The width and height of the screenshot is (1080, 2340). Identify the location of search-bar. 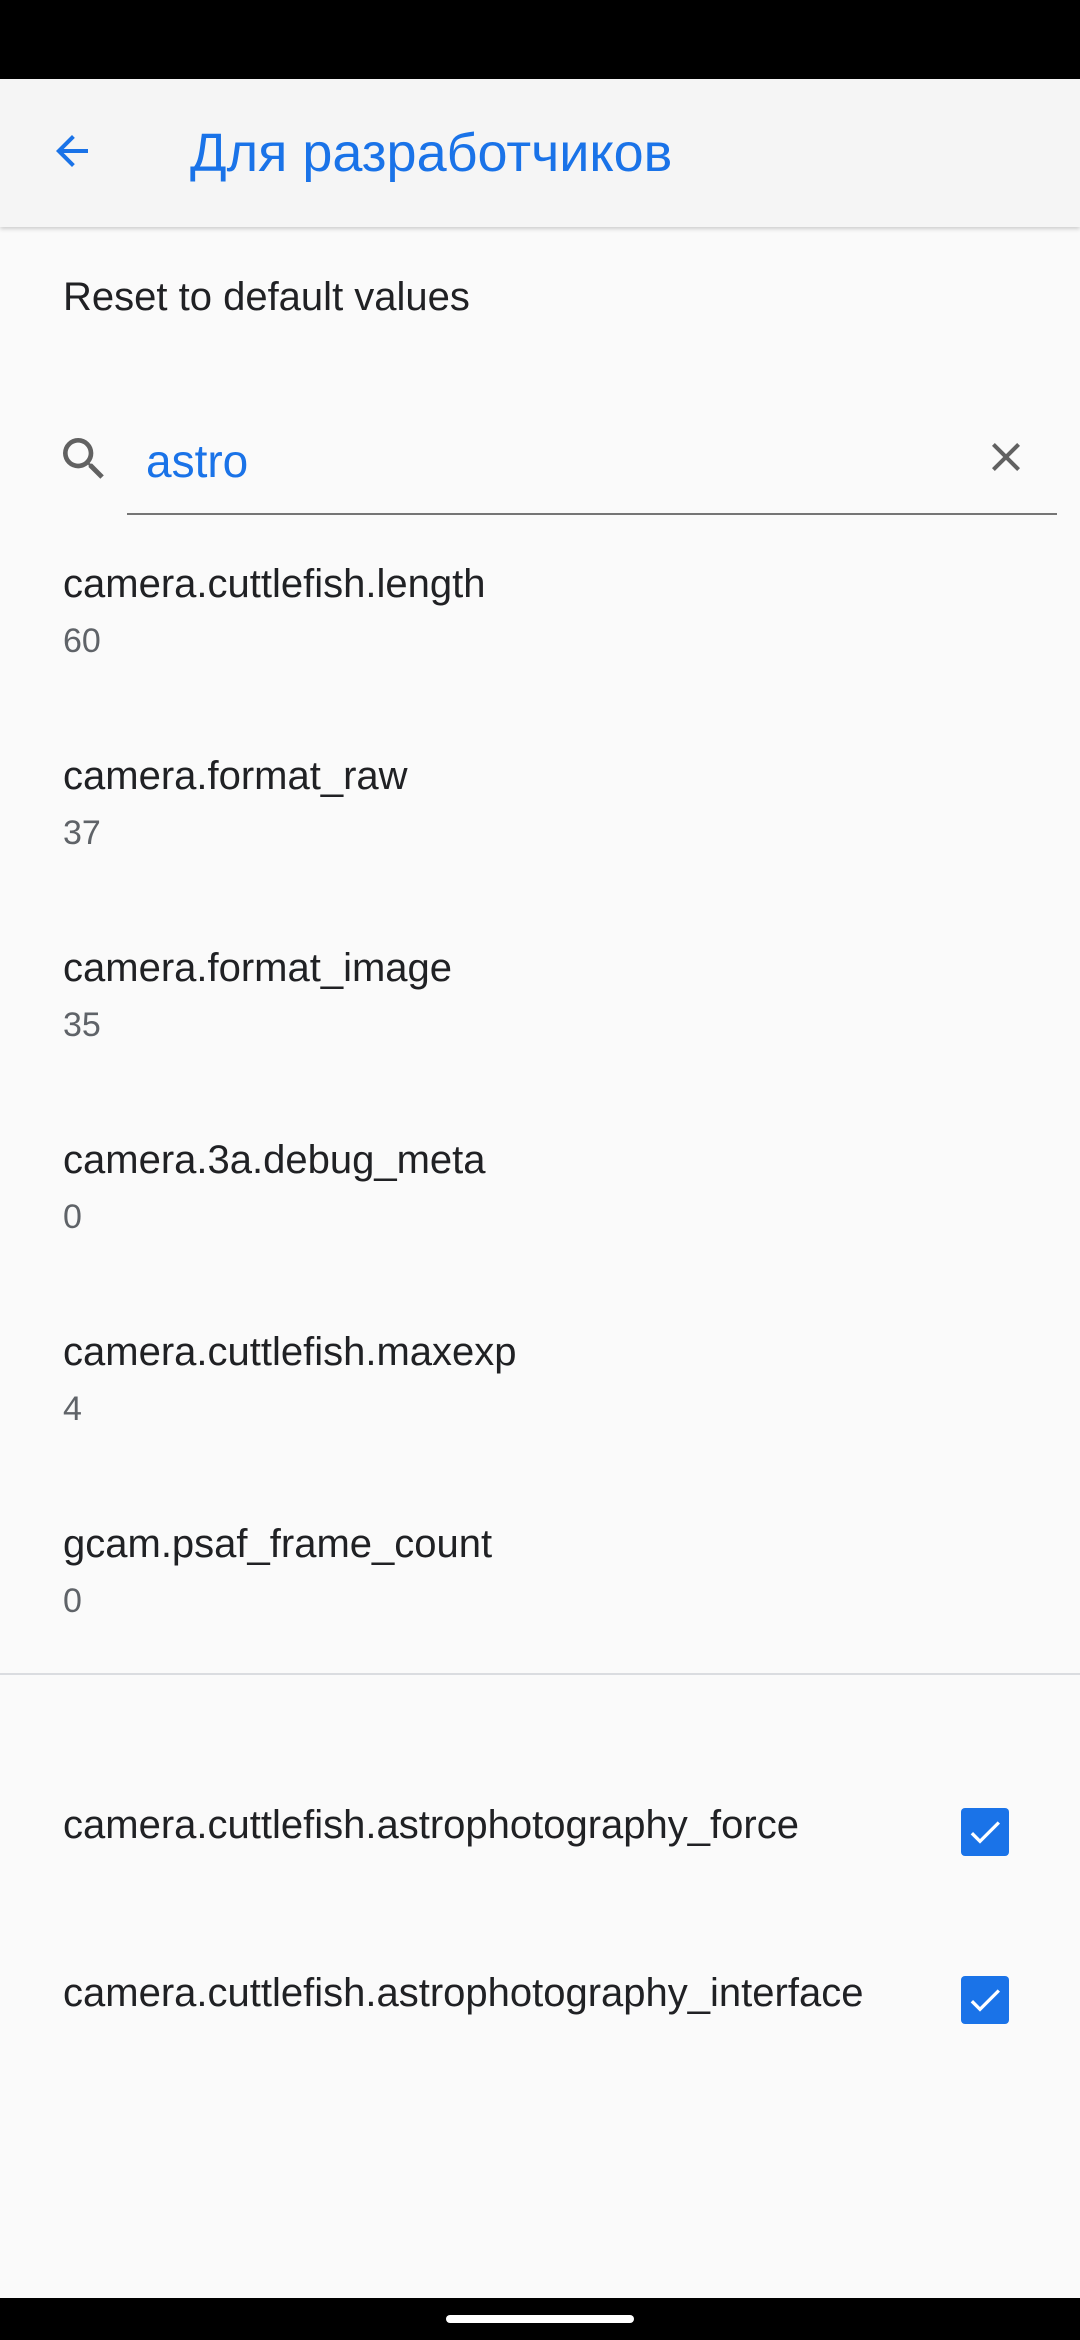
(540, 459).